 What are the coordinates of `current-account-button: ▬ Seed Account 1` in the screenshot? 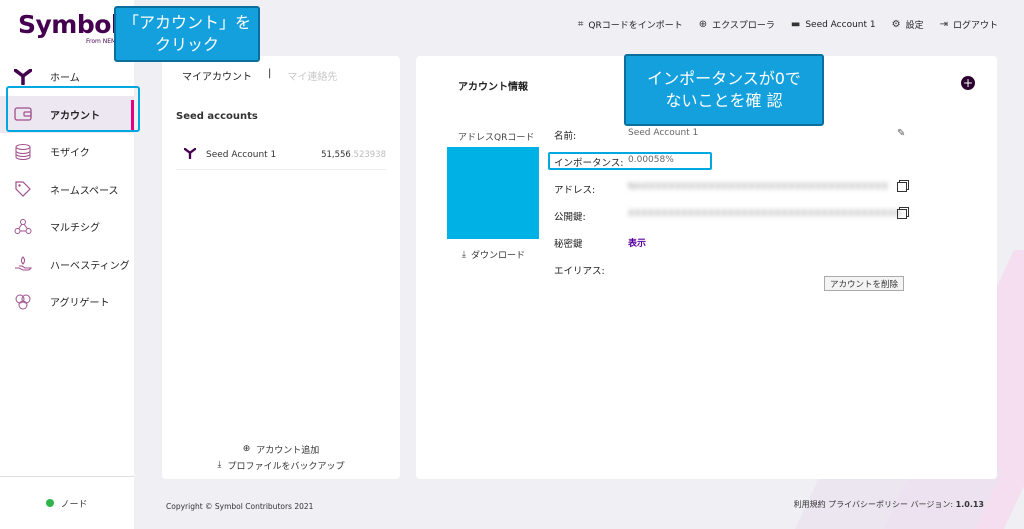 It's located at (833, 24).